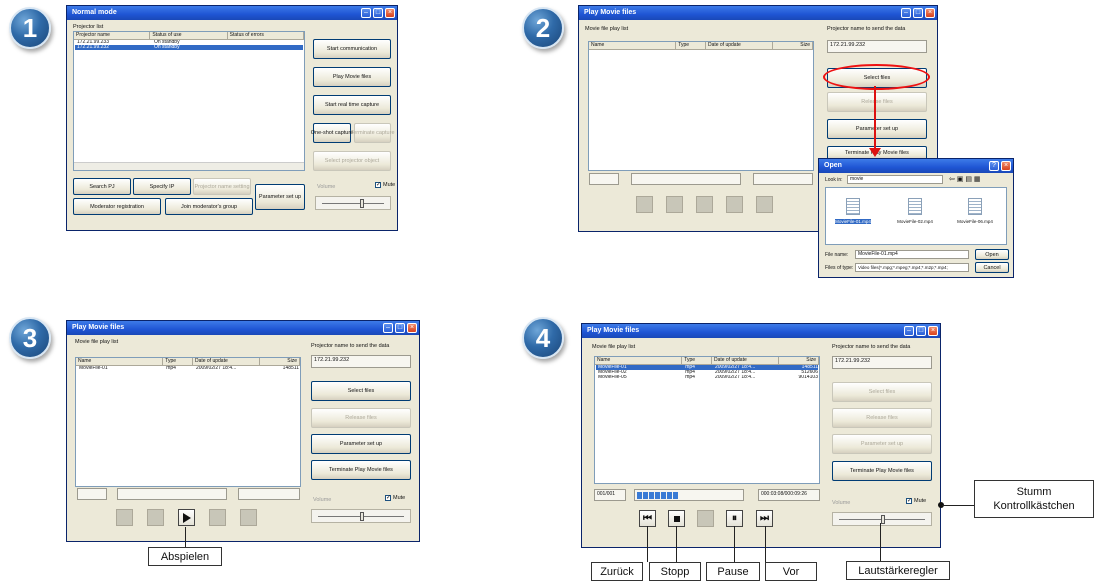 This screenshot has width=1099, height=581. I want to click on horizontal-scrollbar, so click(189, 166).